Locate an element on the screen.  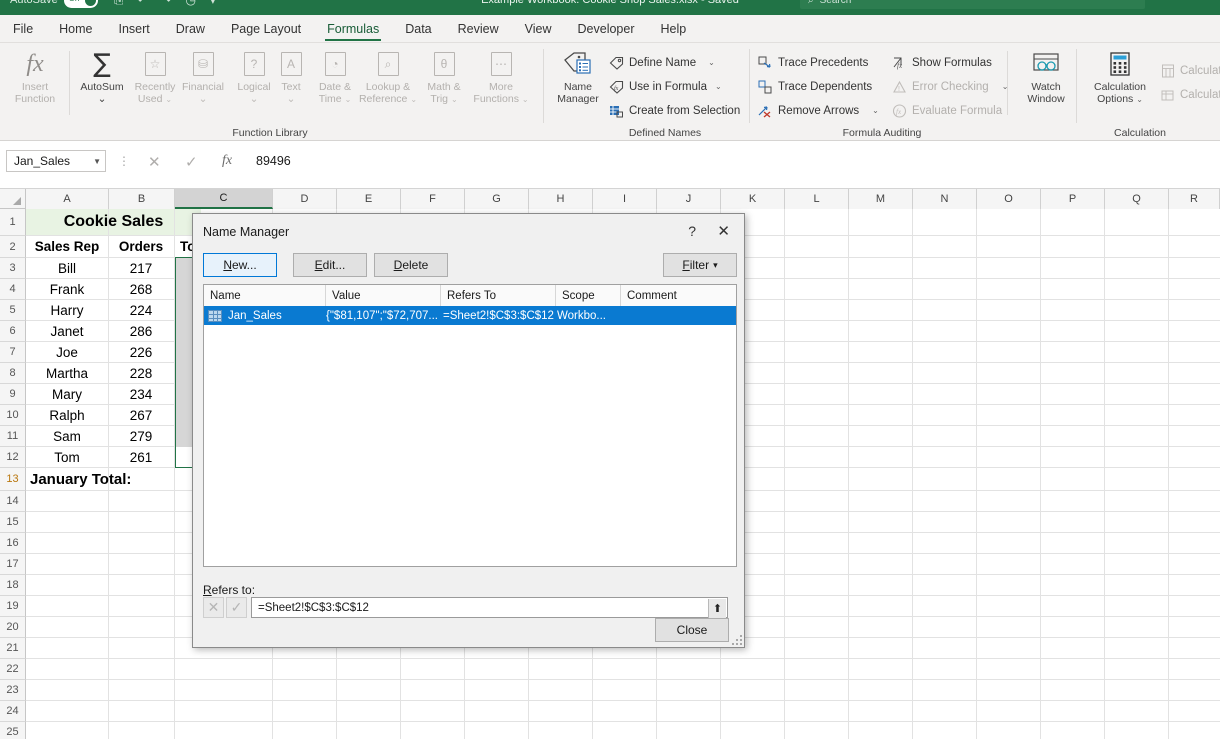
column-header-O: O is located at coordinates (1009, 199).